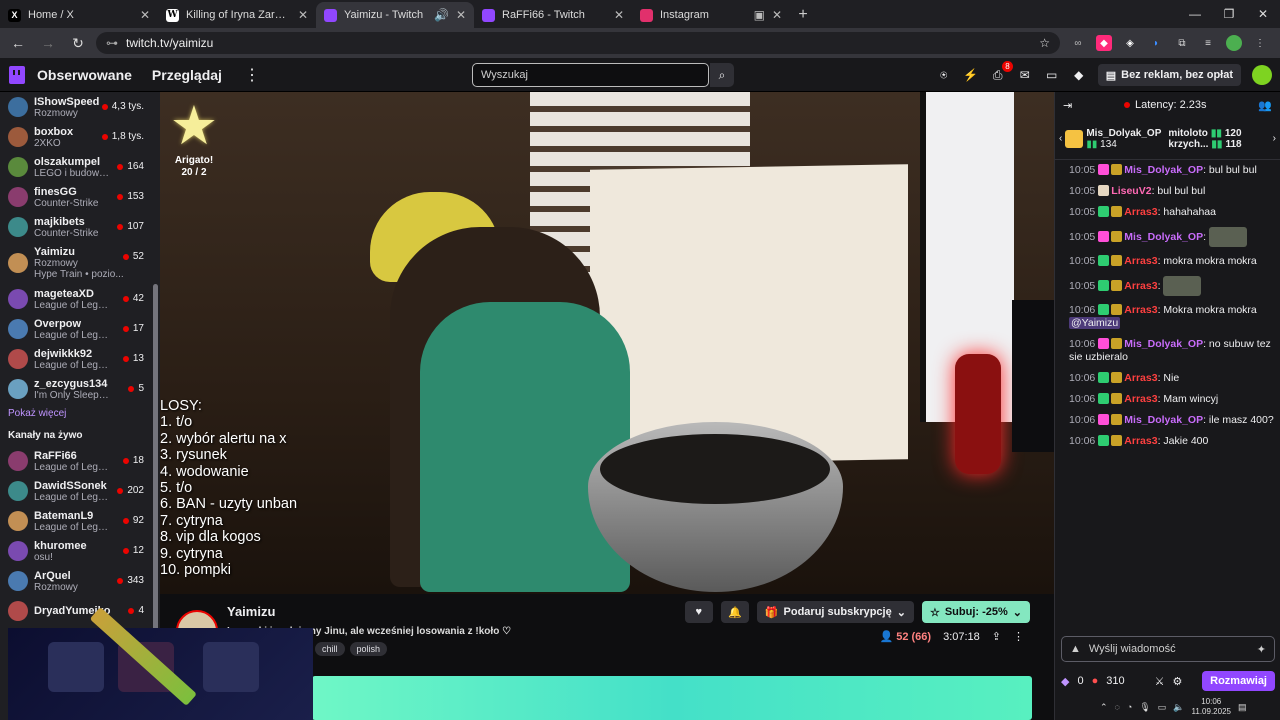 The height and width of the screenshot is (720, 1280). I want to click on sidebar-channel: DryadYumeiko 4, so click(80, 611).